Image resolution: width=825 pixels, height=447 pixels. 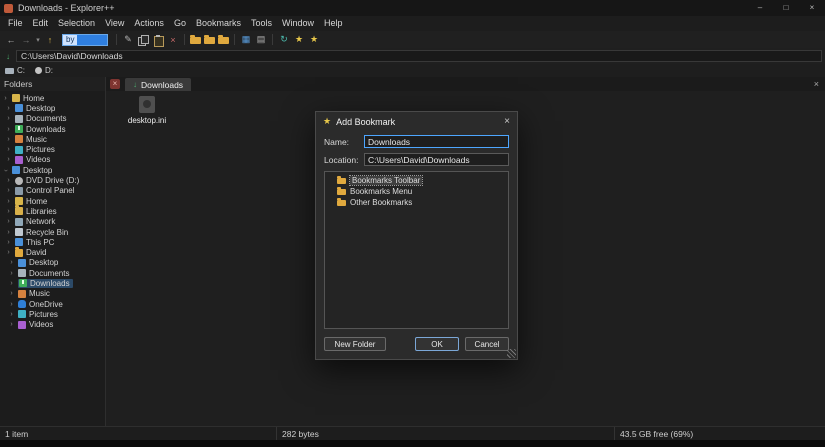 I want to click on dialog-titlebar: ★ Add Bookmark ×, so click(x=416, y=121).